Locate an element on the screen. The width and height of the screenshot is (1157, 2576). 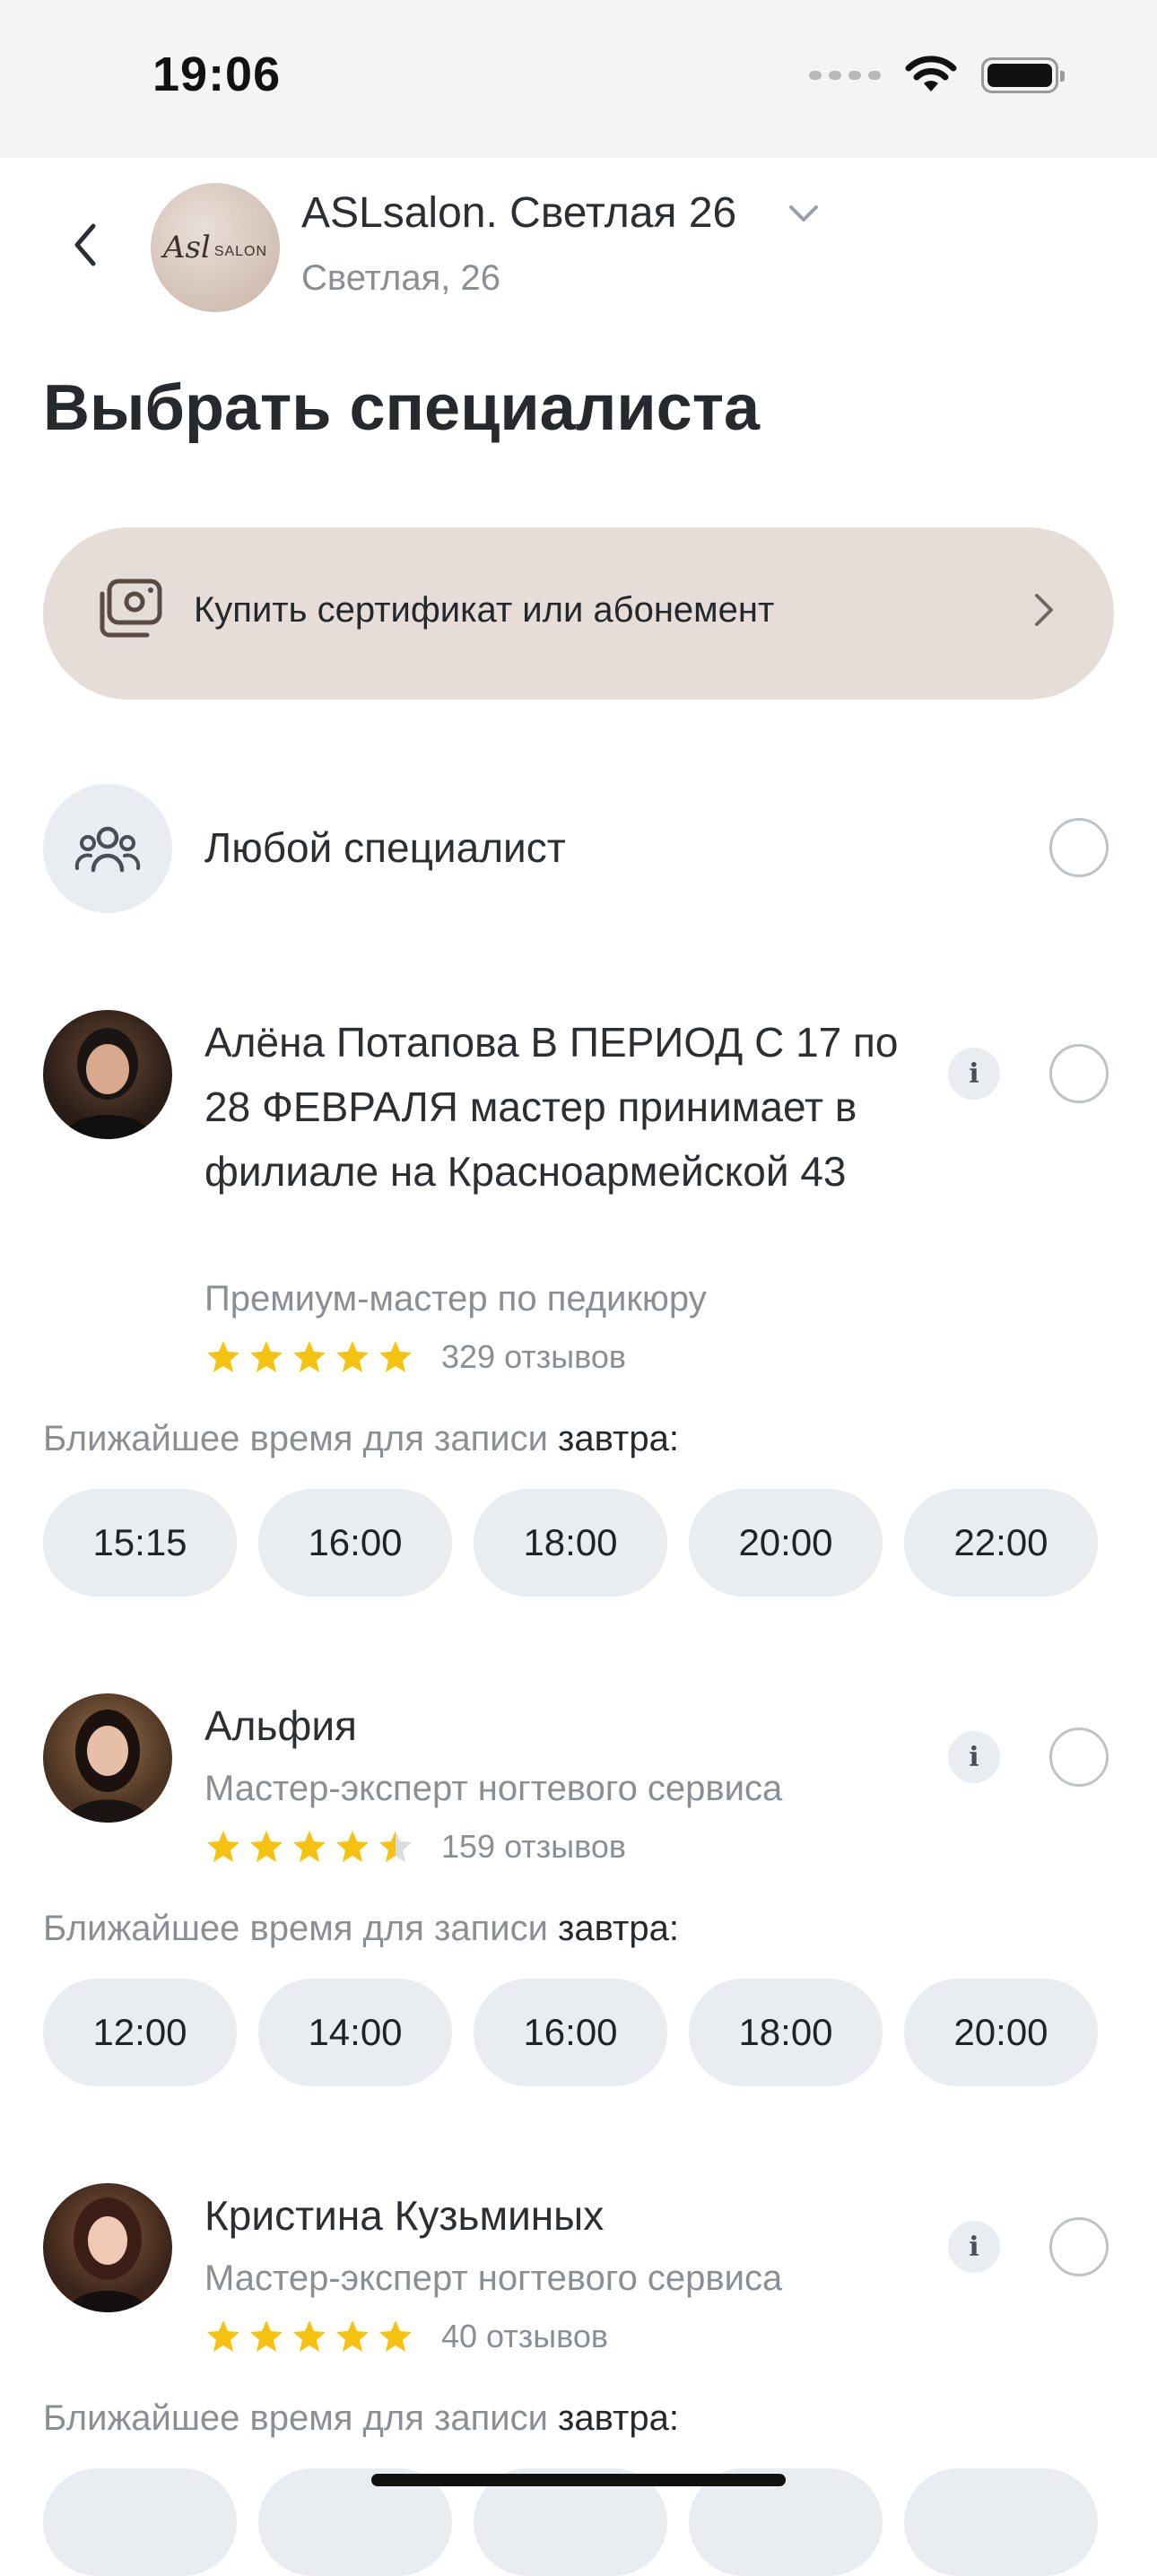
salon-logo: Asl SALON is located at coordinates (215, 247).